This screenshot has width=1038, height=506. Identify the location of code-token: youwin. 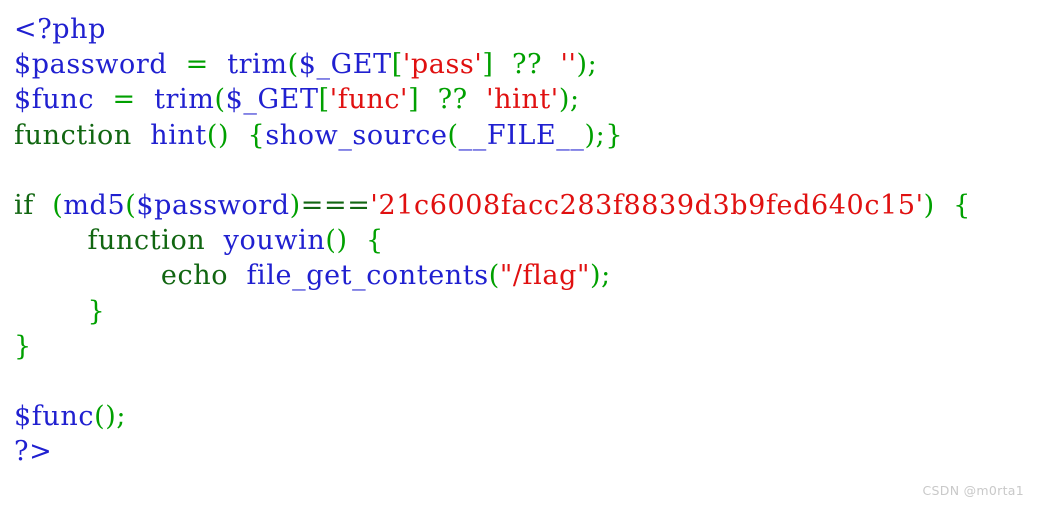
(274, 241).